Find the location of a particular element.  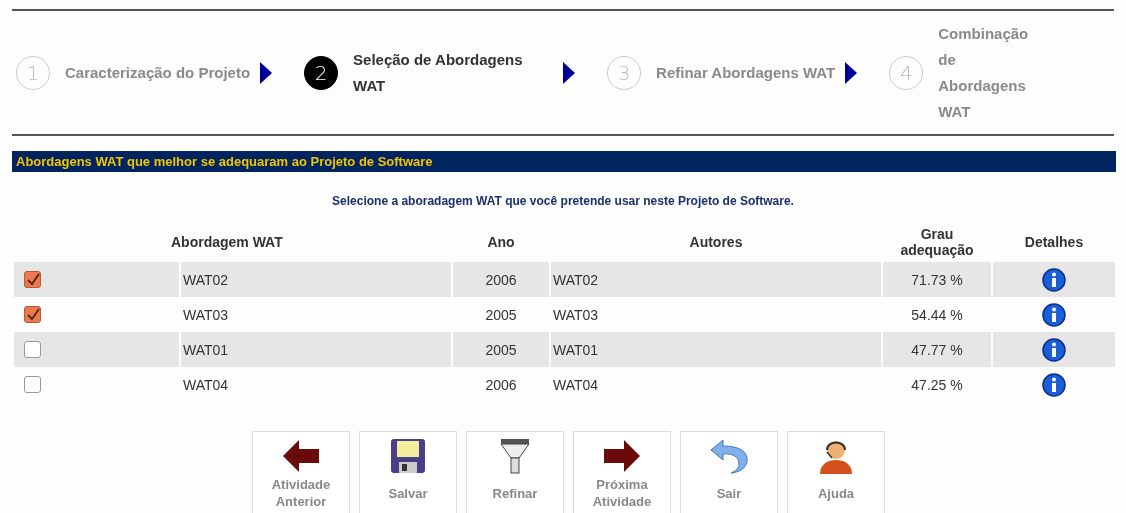

table-cell: 47.77 % is located at coordinates (937, 349).